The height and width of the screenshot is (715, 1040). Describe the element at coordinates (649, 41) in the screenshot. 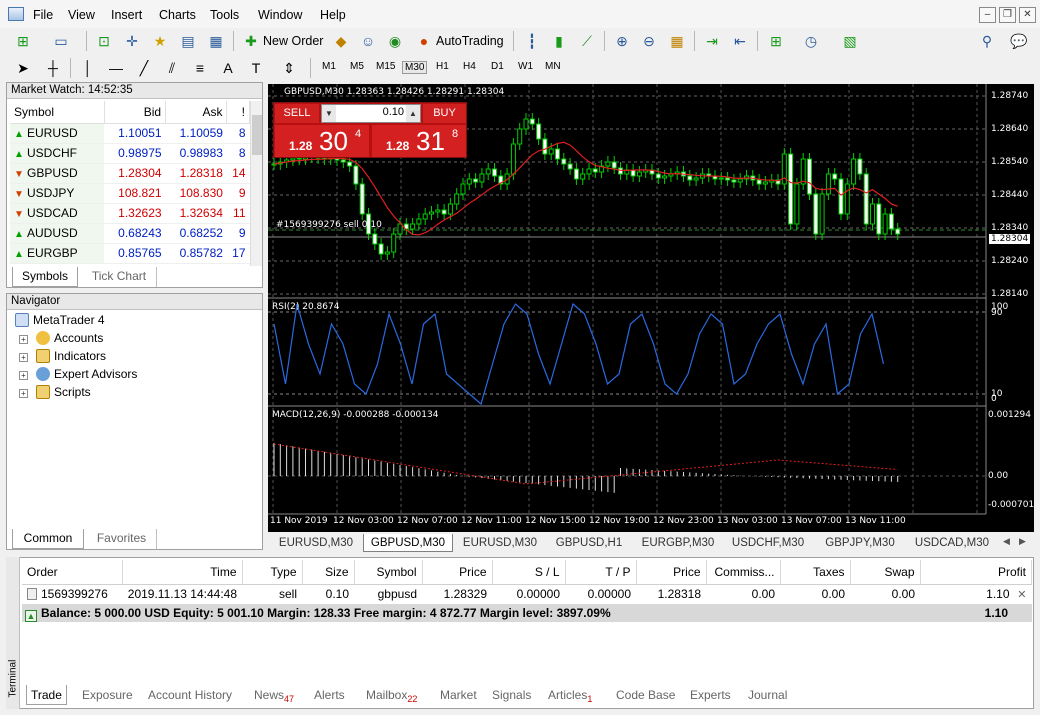

I see `zoom-out-icon: ⊖` at that location.